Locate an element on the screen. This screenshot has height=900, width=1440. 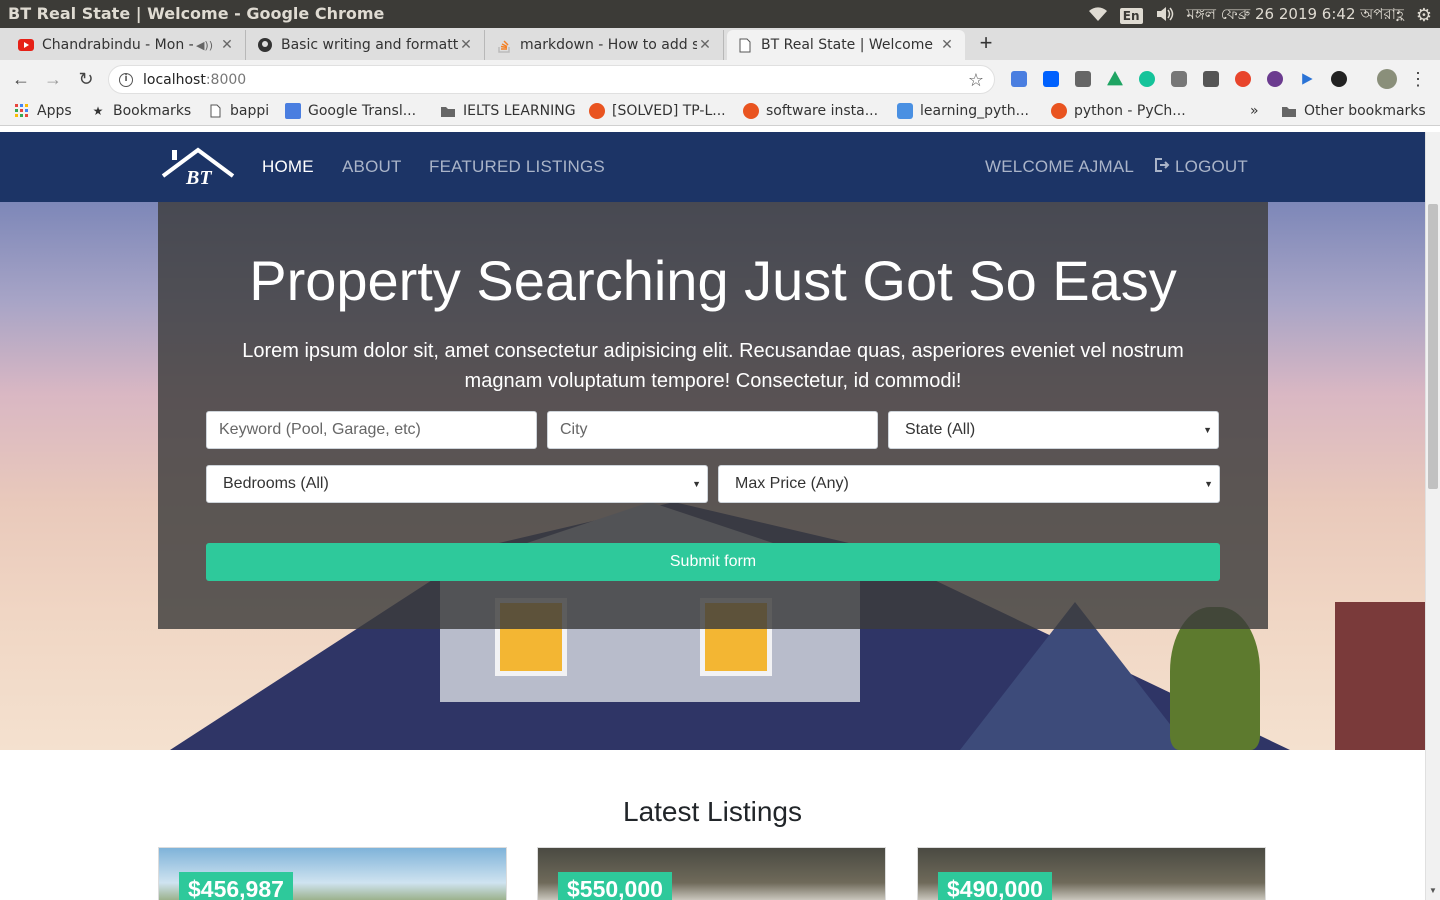
back-button: ← is located at coordinates (21, 79).